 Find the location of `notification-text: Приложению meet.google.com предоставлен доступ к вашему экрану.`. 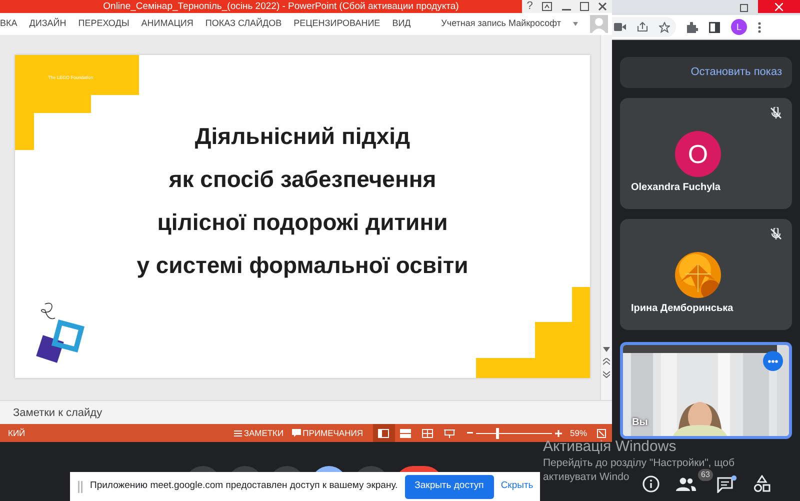

notification-text: Приложению meet.google.com предоставлен доступ к вашему экрану. is located at coordinates (244, 486).